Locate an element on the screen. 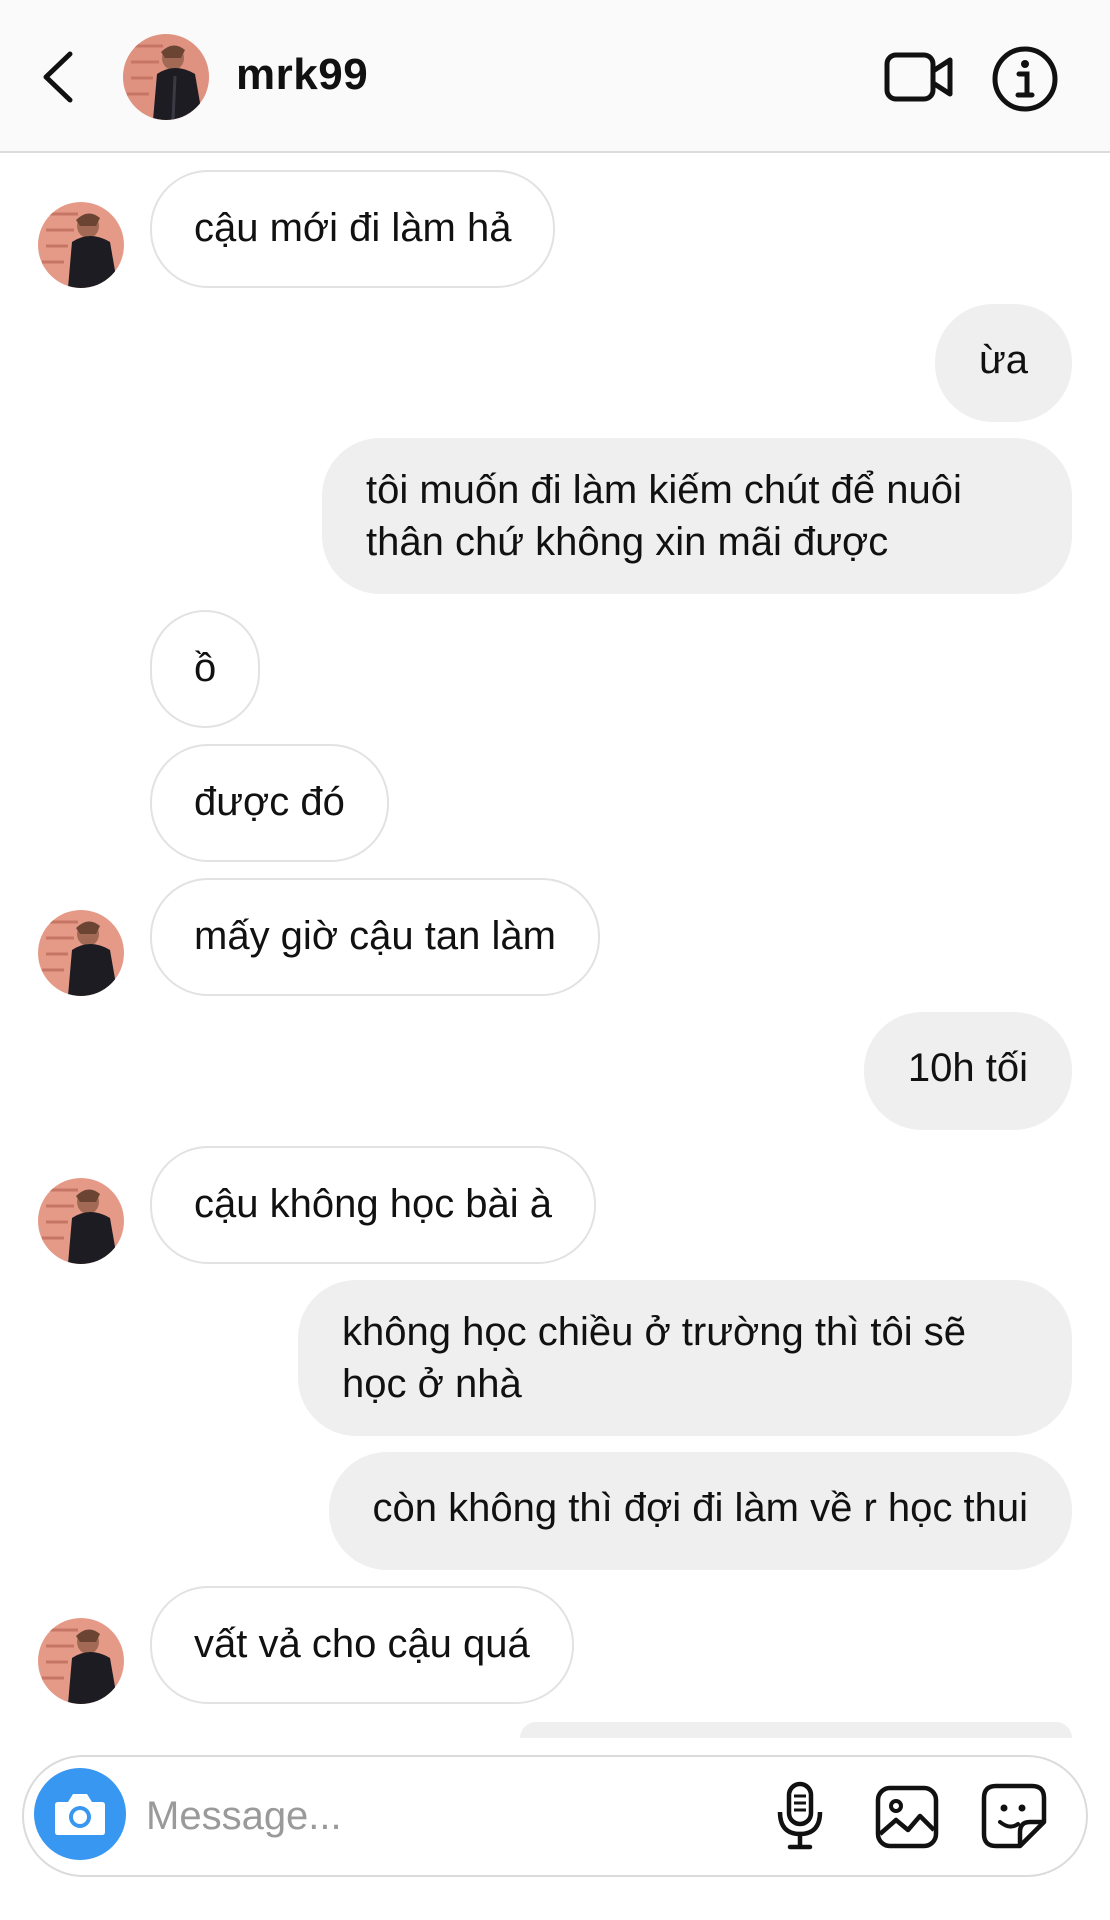 This screenshot has width=1110, height=1920. message-text: cậu không học bài à is located at coordinates (373, 1204).